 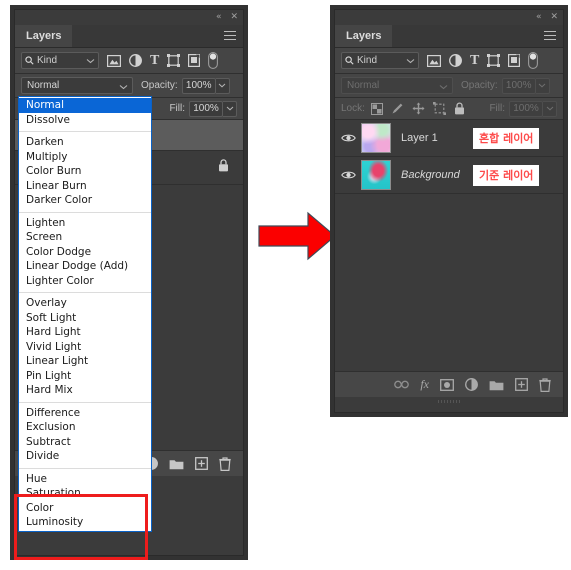 I want to click on menu-item-darken: Darken, so click(x=85, y=142).